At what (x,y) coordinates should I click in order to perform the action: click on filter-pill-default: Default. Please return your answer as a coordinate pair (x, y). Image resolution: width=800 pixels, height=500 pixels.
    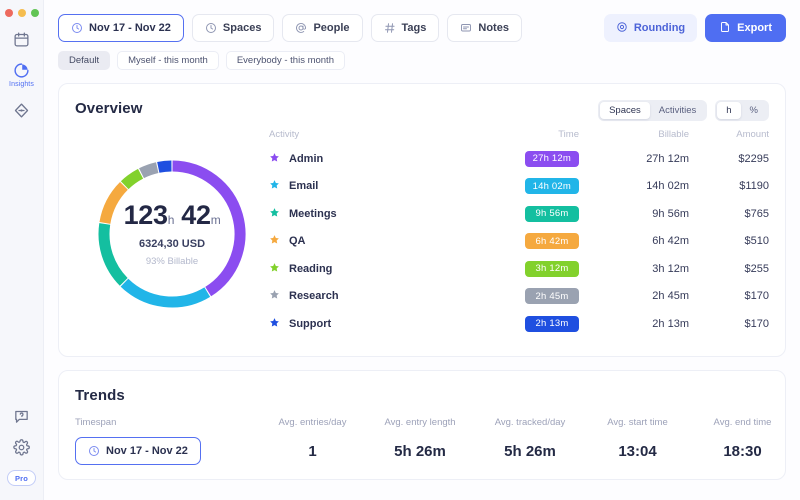
    Looking at the image, I should click on (84, 60).